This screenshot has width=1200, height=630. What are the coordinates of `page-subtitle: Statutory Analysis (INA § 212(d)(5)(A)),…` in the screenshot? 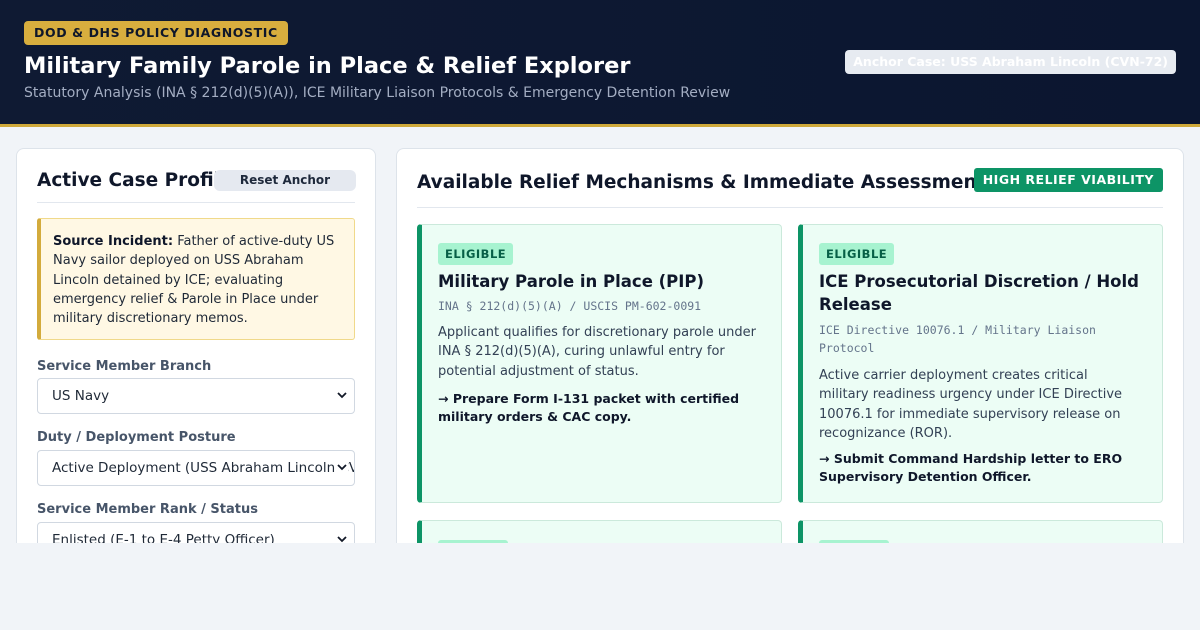 It's located at (377, 93).